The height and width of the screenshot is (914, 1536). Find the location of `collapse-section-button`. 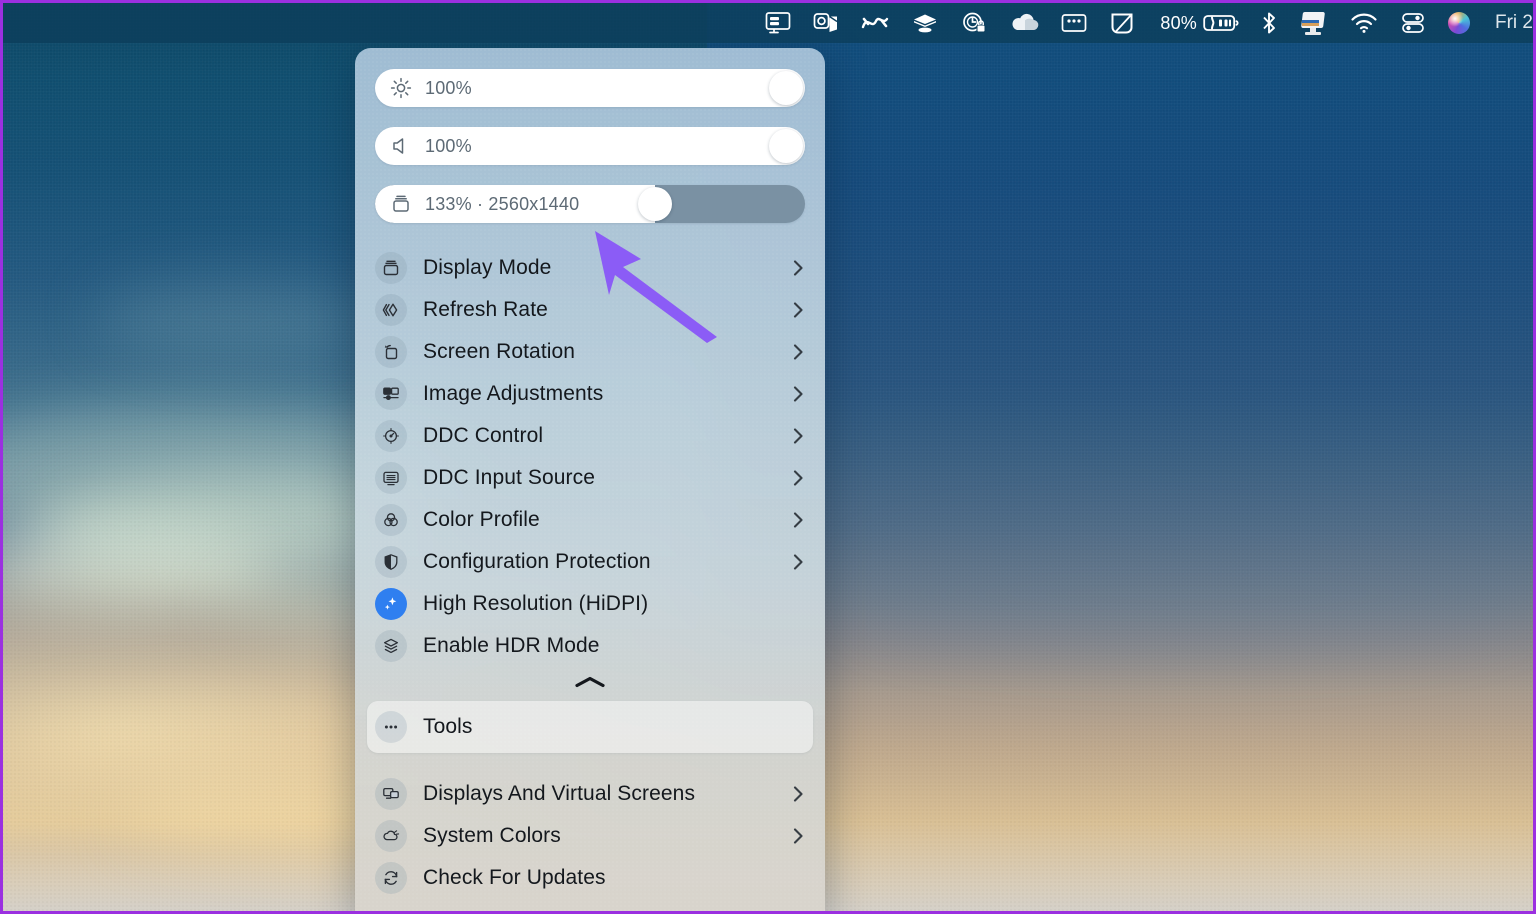

collapse-section-button is located at coordinates (590, 684).